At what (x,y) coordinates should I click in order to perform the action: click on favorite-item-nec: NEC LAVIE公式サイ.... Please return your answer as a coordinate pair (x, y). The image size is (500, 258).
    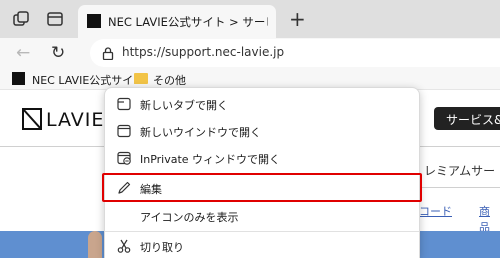
    Looking at the image, I should click on (88, 80).